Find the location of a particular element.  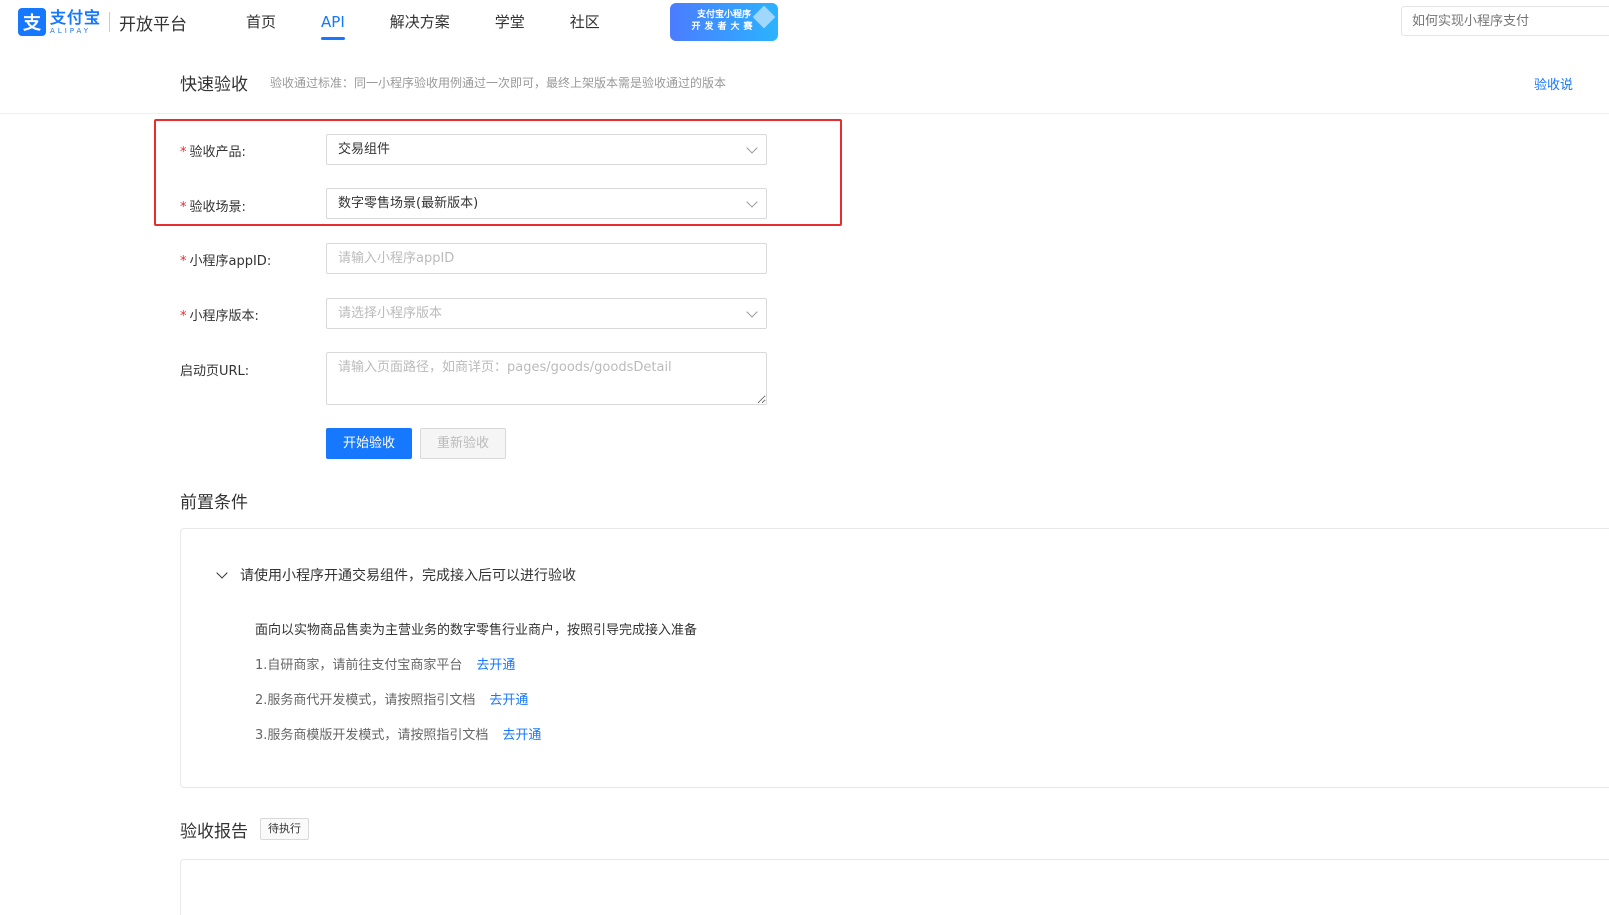

report-card is located at coordinates (894, 887).